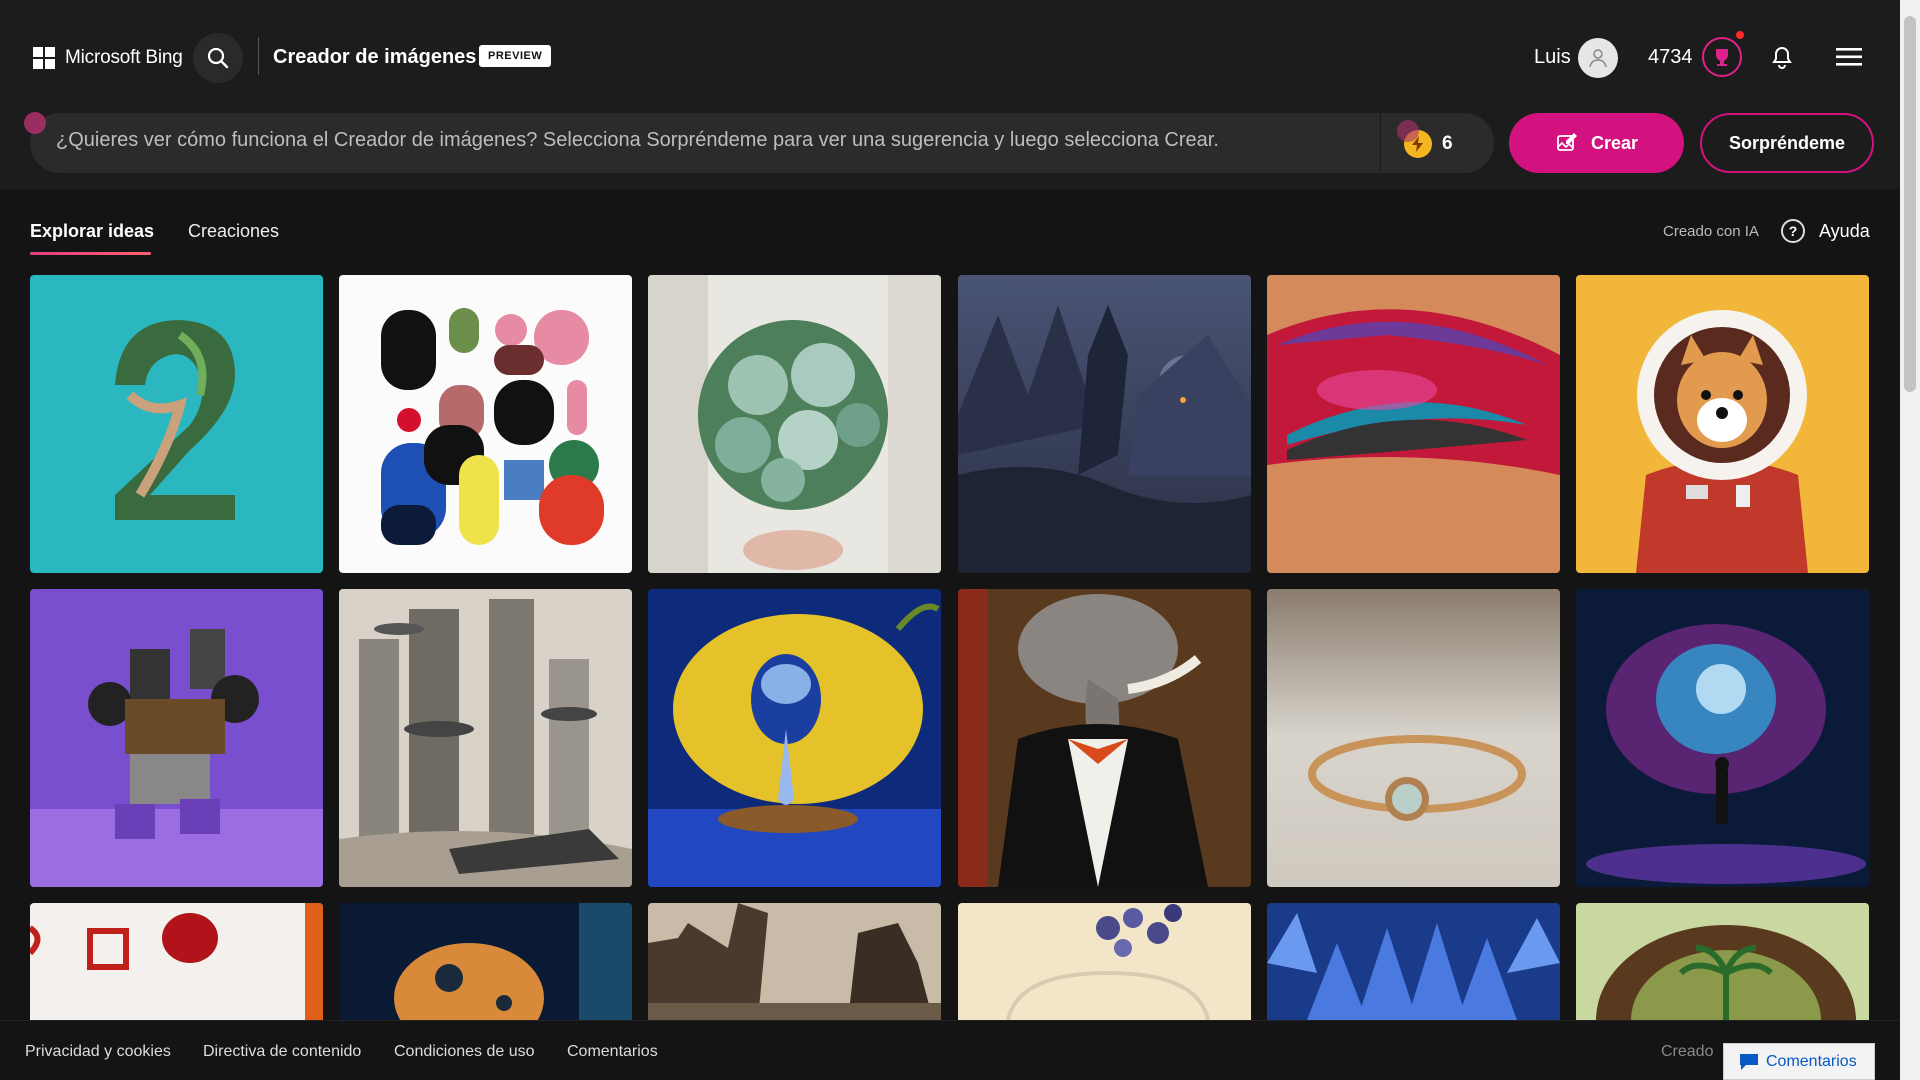  I want to click on gallery-image-cosmic-figure, so click(1722, 738).